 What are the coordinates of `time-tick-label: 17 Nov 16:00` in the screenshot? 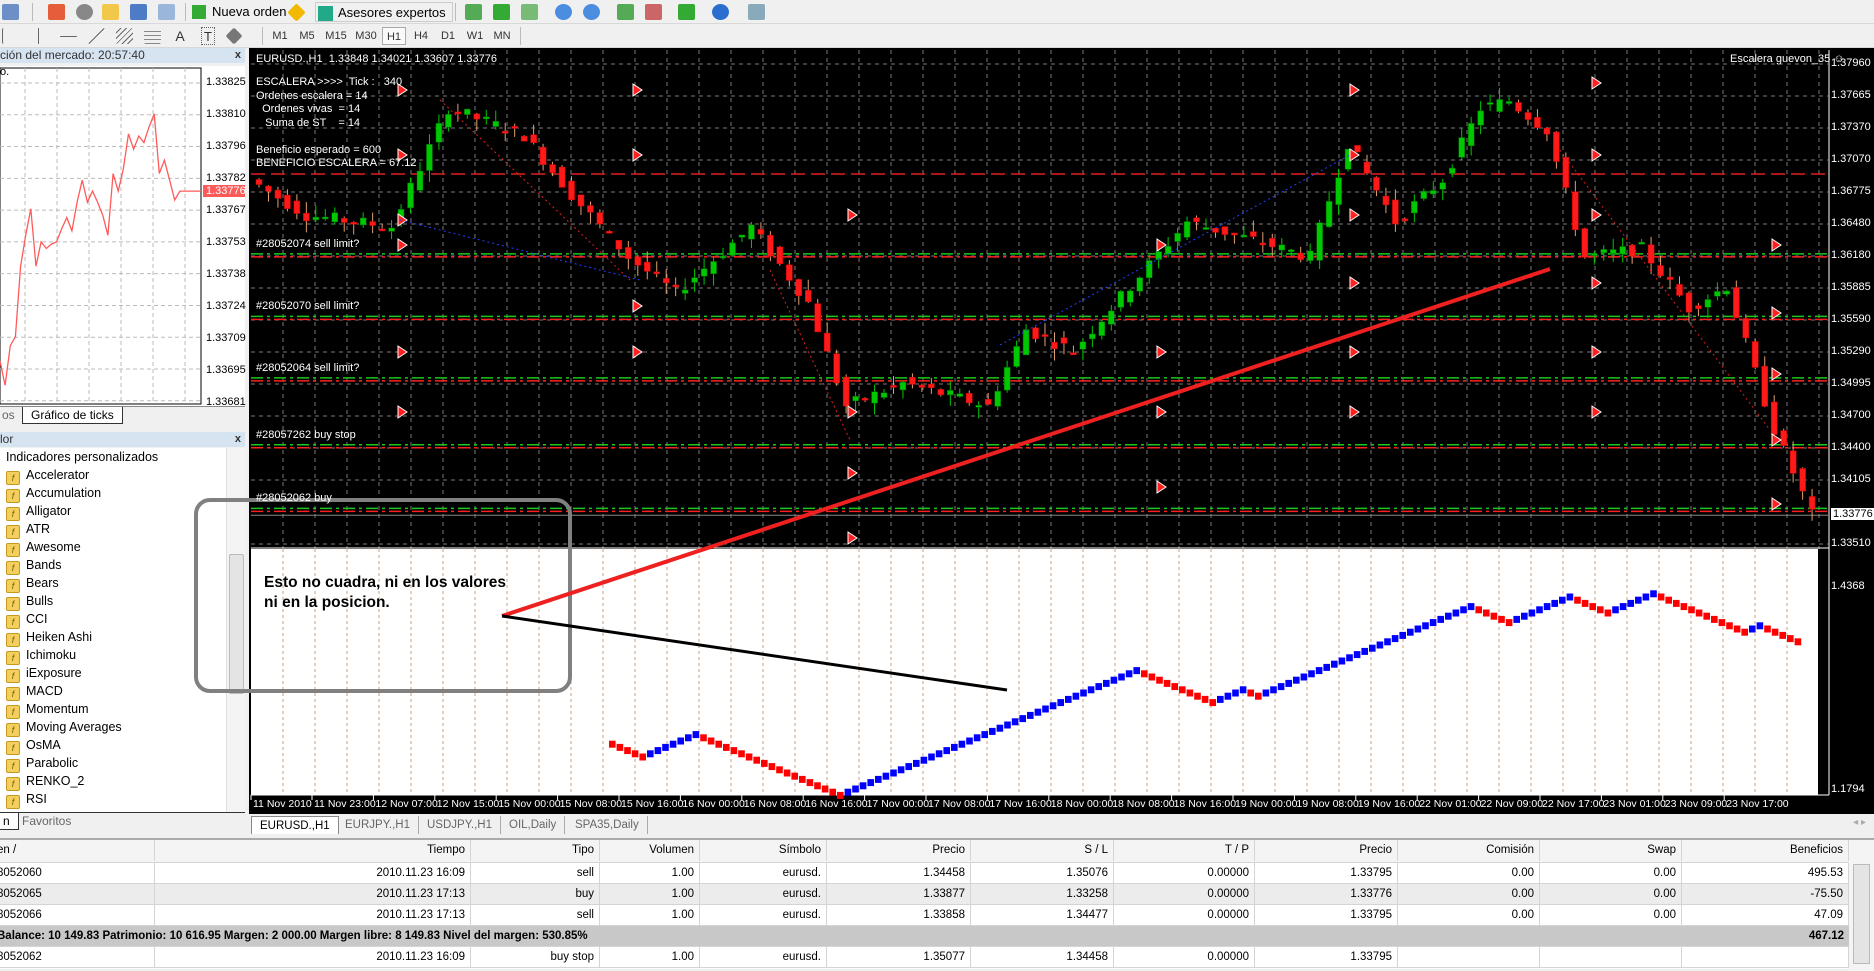 It's located at (1020, 804).